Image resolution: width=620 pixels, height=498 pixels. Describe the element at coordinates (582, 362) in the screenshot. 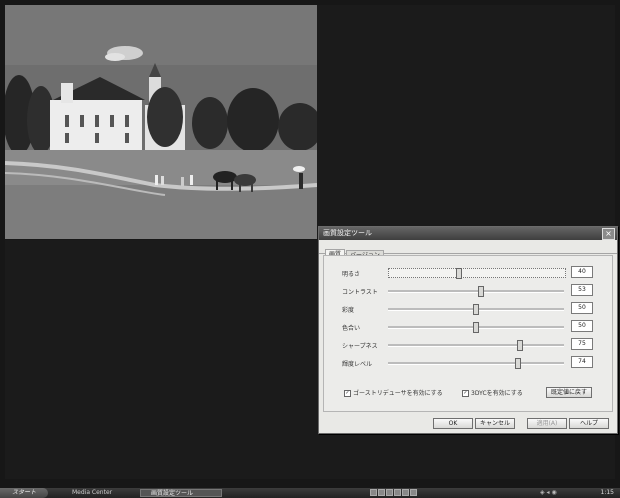

I see `luminance-level-value-field: 74` at that location.